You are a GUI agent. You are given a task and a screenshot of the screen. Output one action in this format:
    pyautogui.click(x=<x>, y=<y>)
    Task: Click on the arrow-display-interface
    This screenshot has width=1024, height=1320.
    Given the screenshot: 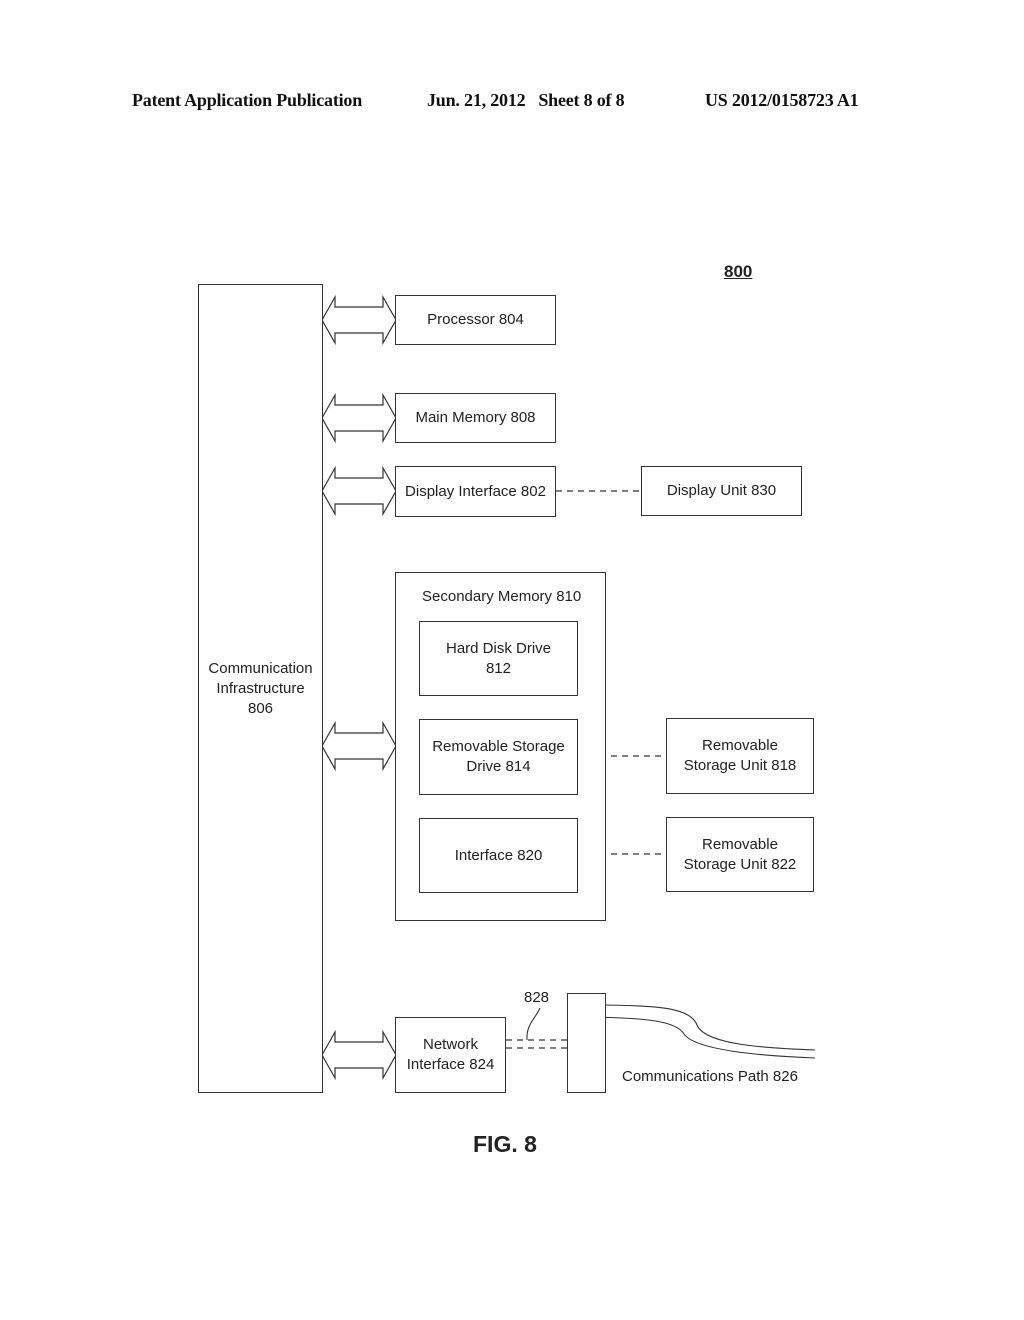 What is the action you would take?
    pyautogui.click(x=359, y=491)
    